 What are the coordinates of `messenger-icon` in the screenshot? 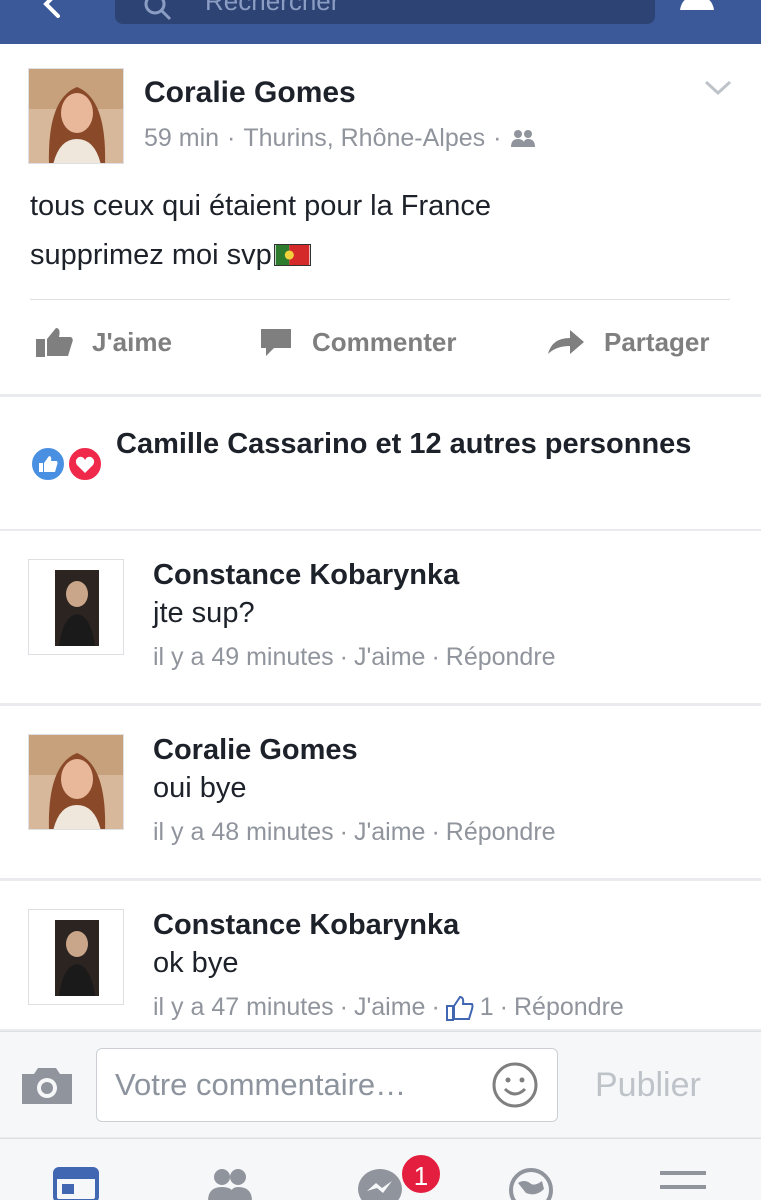 It's located at (380, 1183).